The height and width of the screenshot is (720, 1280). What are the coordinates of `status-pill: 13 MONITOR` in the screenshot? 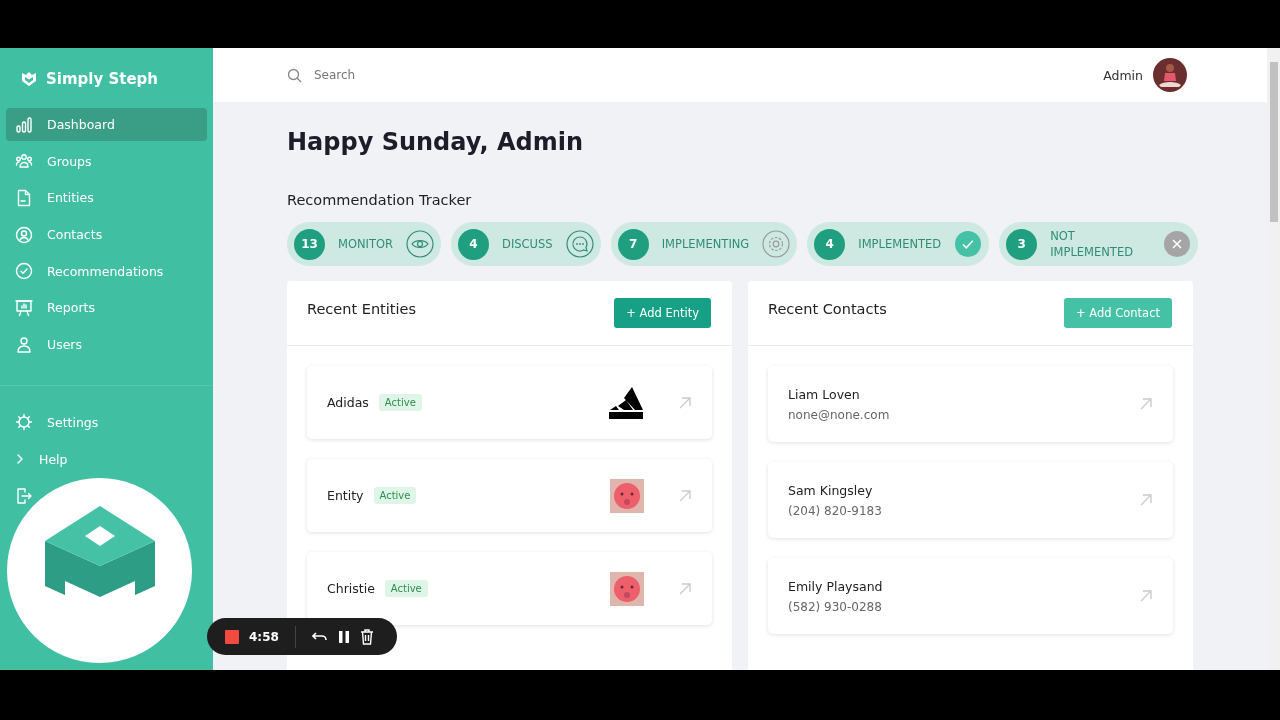 It's located at (364, 244).